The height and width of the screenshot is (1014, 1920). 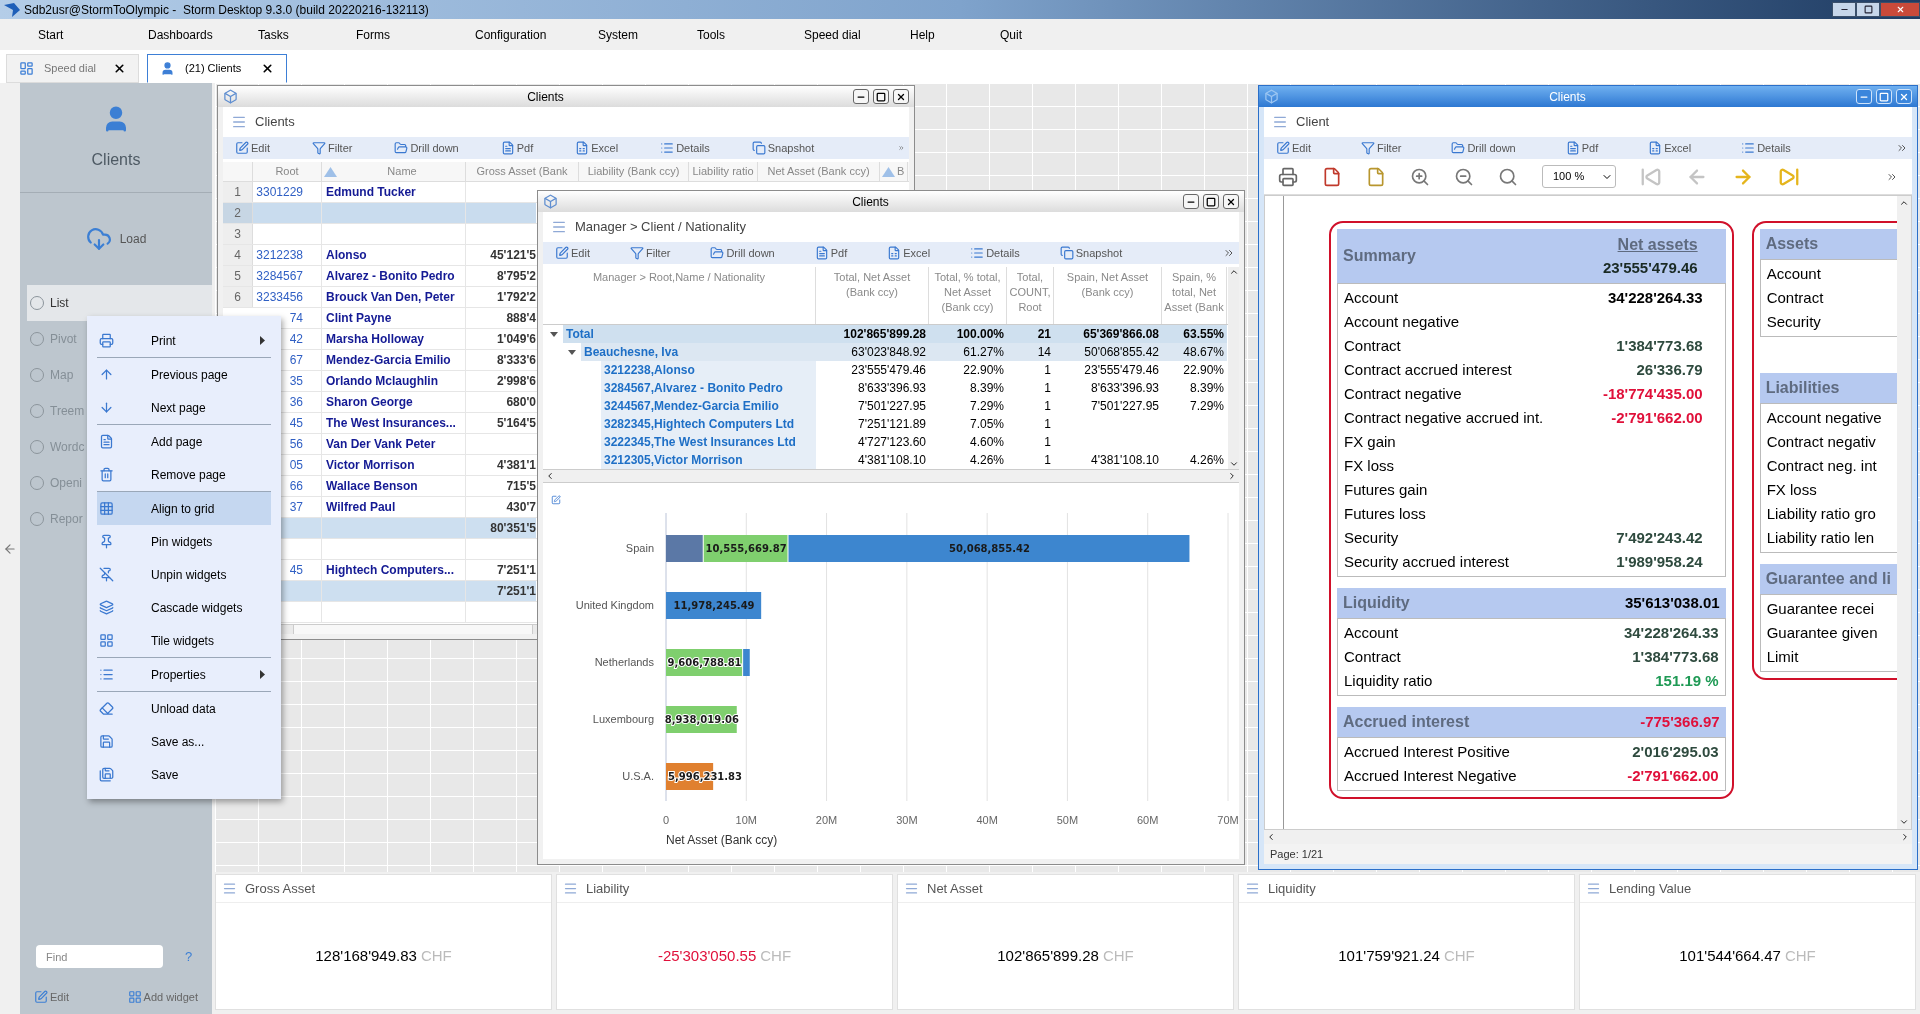 I want to click on tree-row-label: 3282345,Hightech Computers Ltd, so click(x=708, y=424).